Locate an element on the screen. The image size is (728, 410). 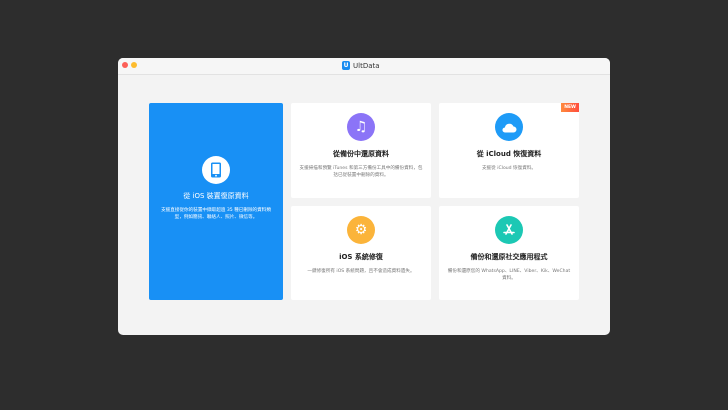
title-bar: U UltData is located at coordinates (364, 66).